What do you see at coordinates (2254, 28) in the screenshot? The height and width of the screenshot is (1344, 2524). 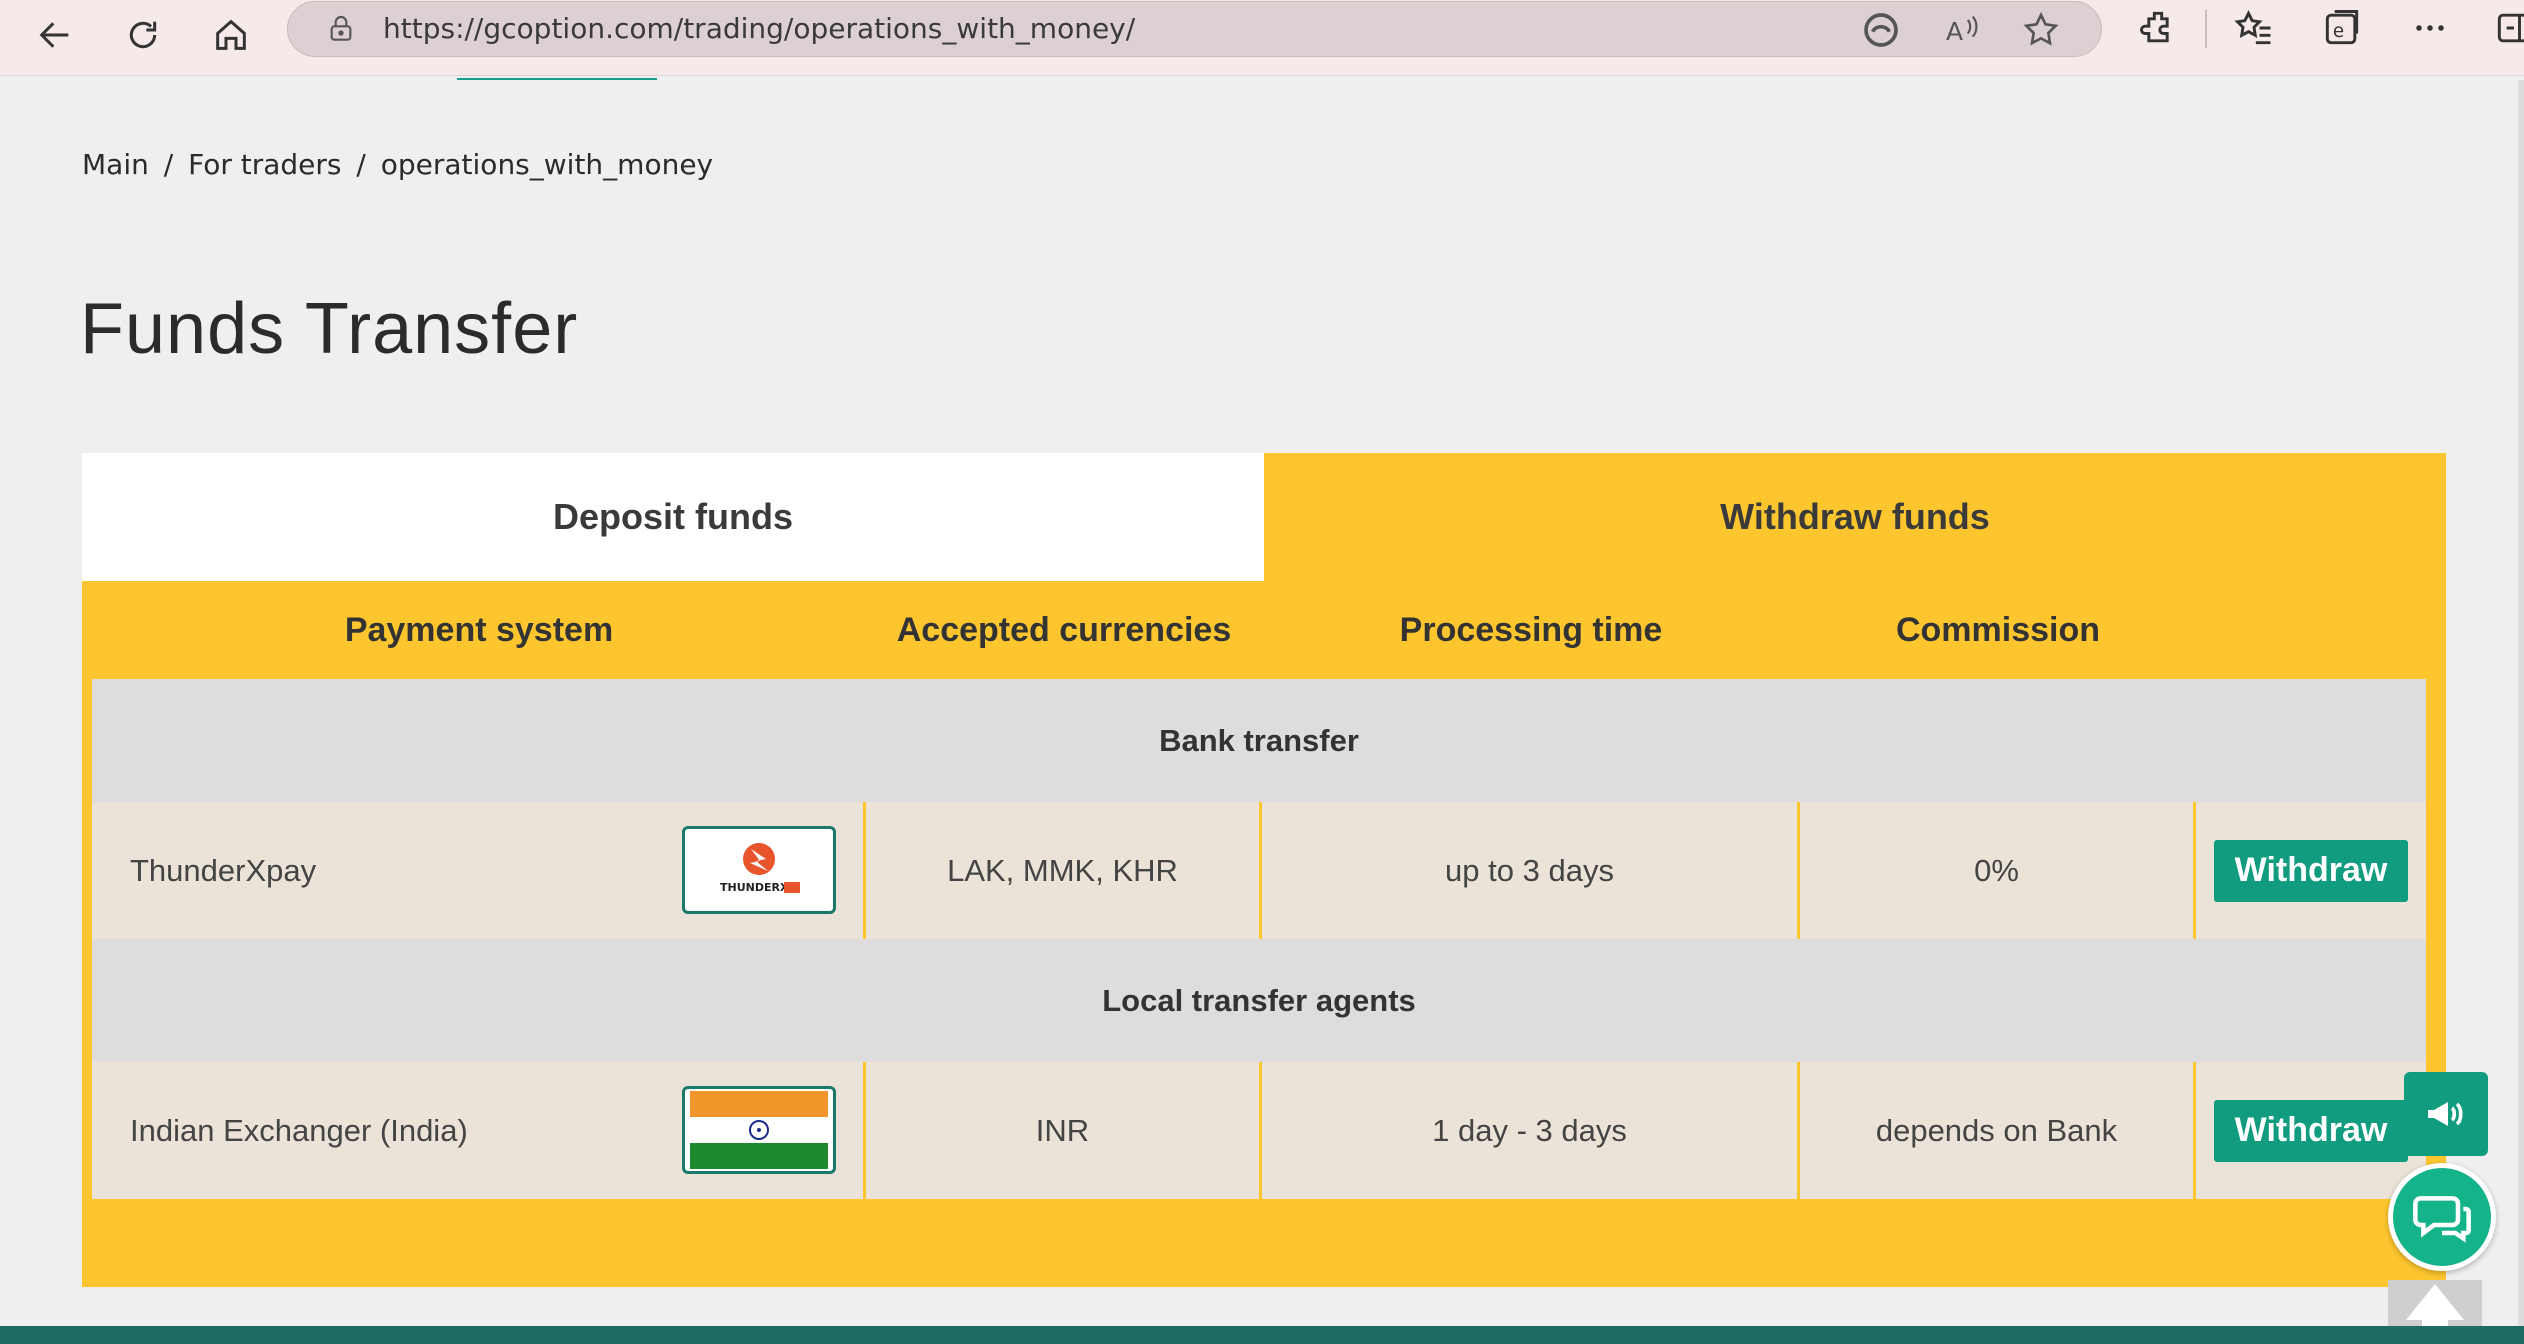 I see `favorites-icon` at bounding box center [2254, 28].